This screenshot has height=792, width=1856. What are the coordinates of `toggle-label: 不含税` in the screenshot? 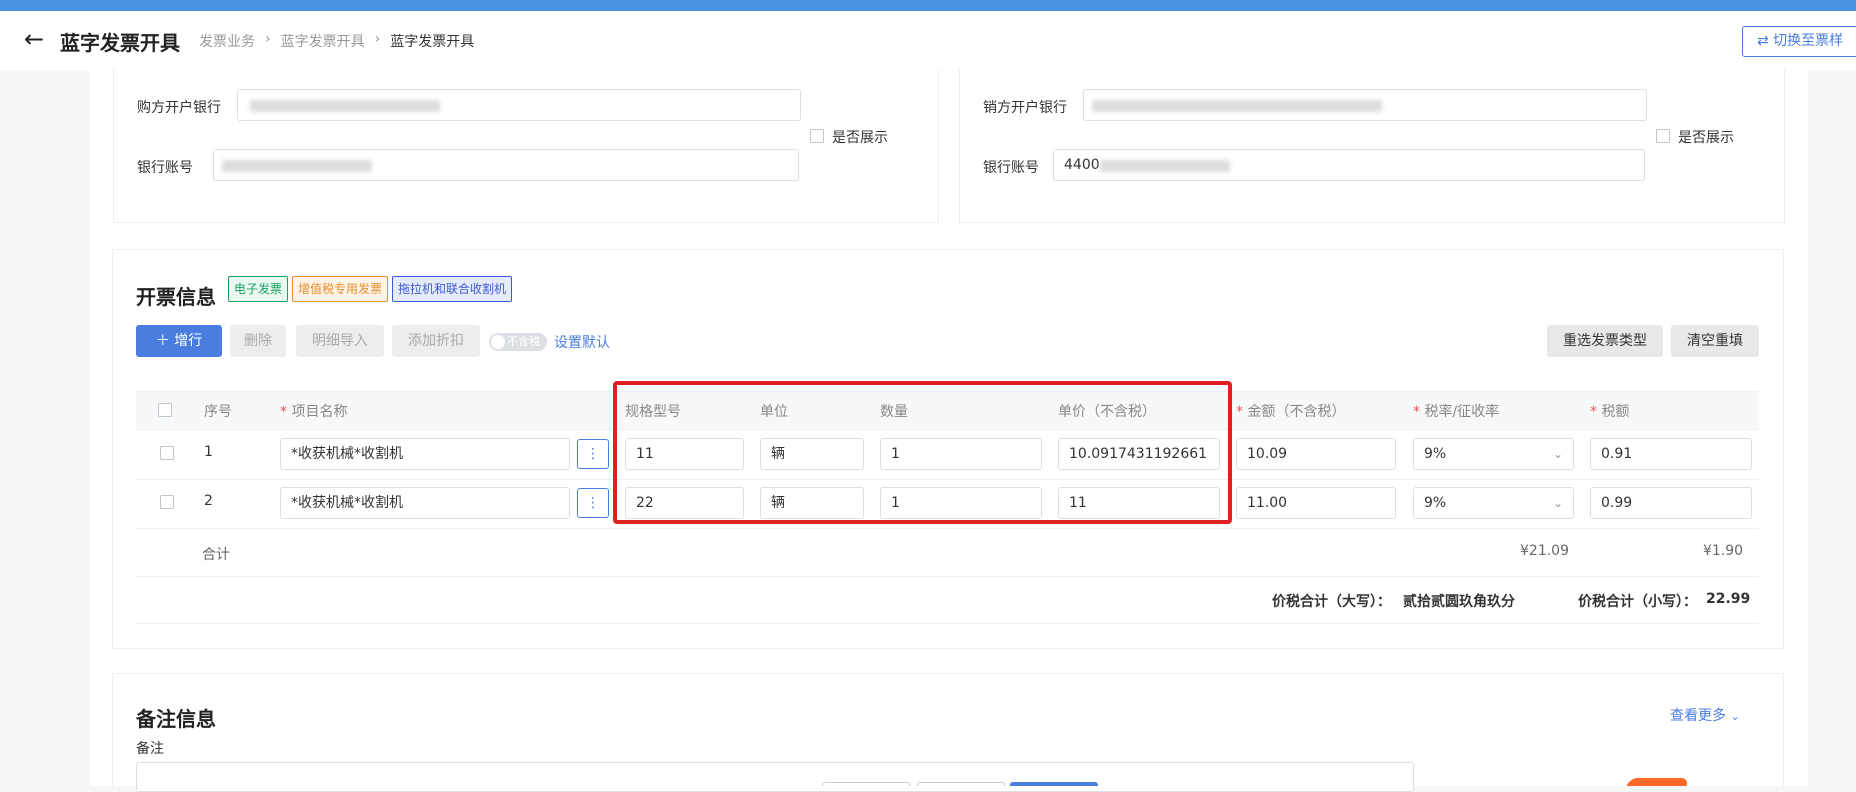 It's located at (523, 341).